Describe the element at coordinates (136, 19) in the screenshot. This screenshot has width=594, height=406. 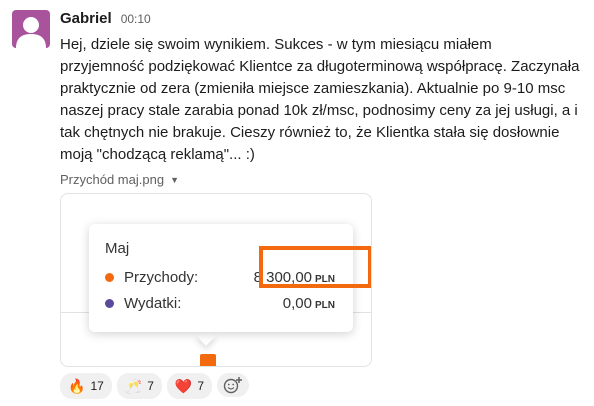
I see `message-timestamp: 00:10` at that location.